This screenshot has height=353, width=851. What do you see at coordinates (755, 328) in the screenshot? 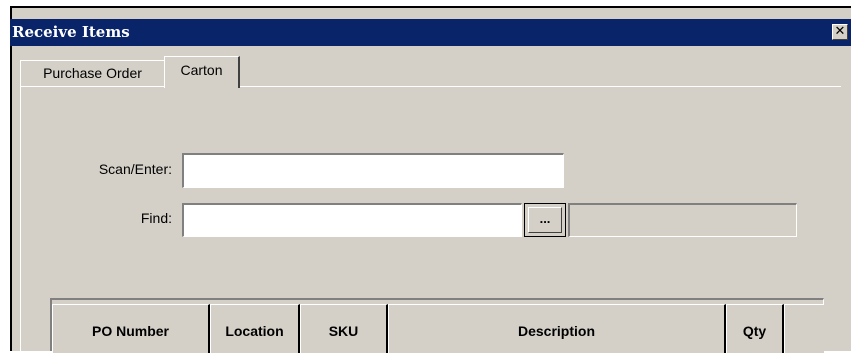
I see `column-header-qty: Qty` at bounding box center [755, 328].